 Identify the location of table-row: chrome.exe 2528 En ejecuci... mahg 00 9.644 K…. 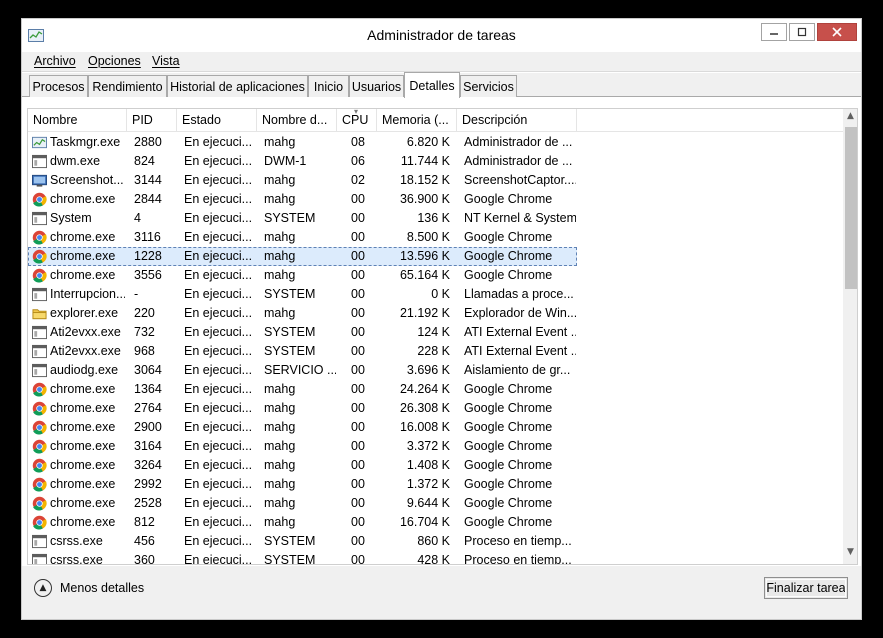
(435, 503).